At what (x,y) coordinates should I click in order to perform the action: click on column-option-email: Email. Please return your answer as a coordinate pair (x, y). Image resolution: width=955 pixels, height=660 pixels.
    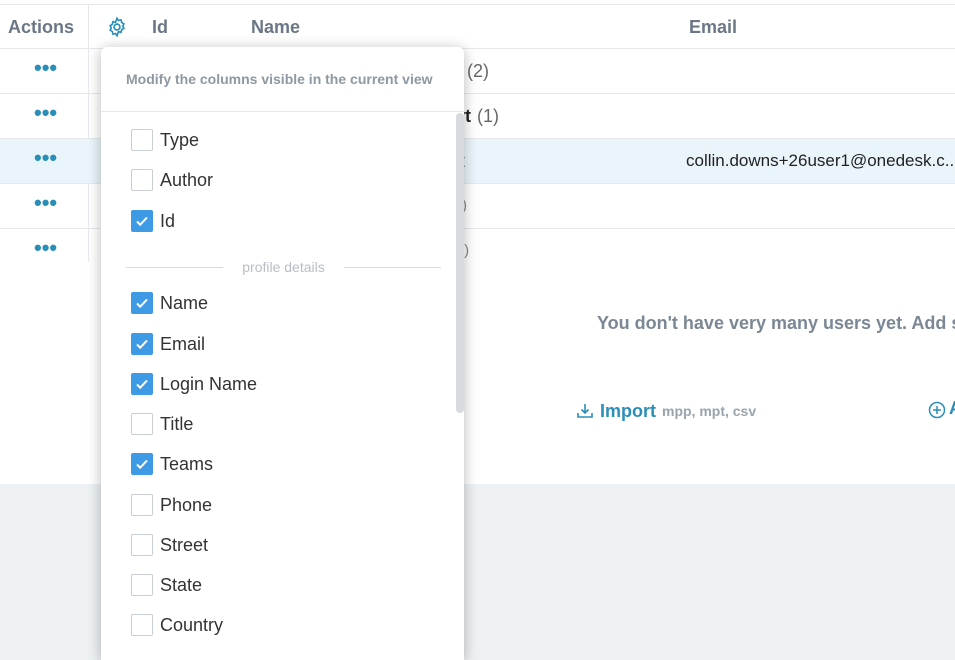
    Looking at the image, I should click on (168, 344).